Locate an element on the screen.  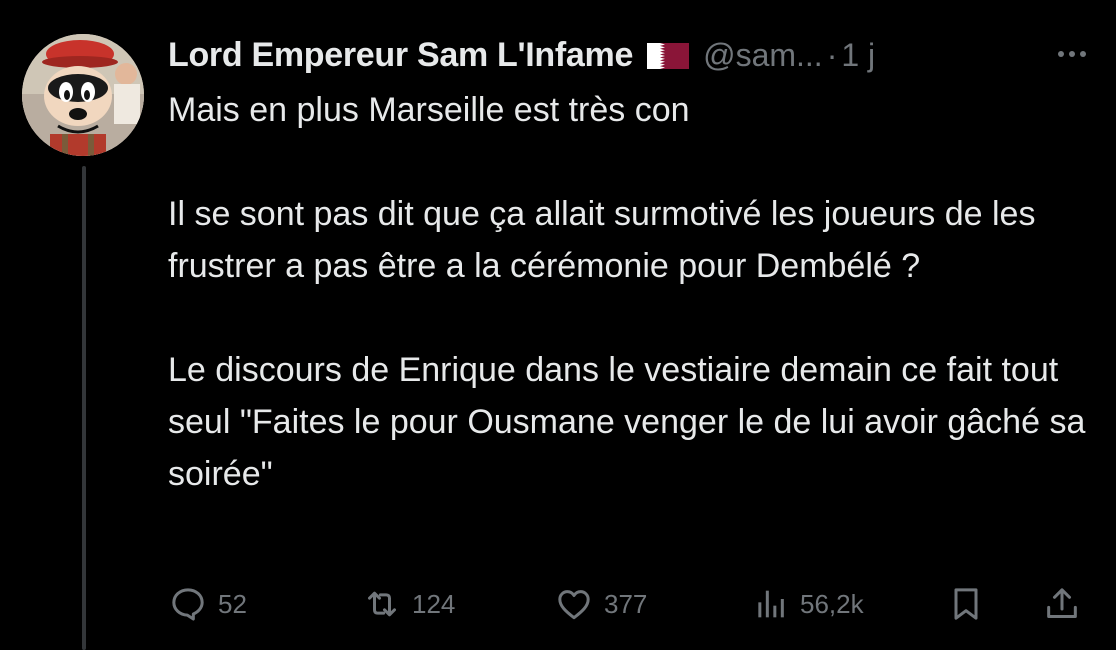
mickey-mascot-avatar-image is located at coordinates (83, 95).